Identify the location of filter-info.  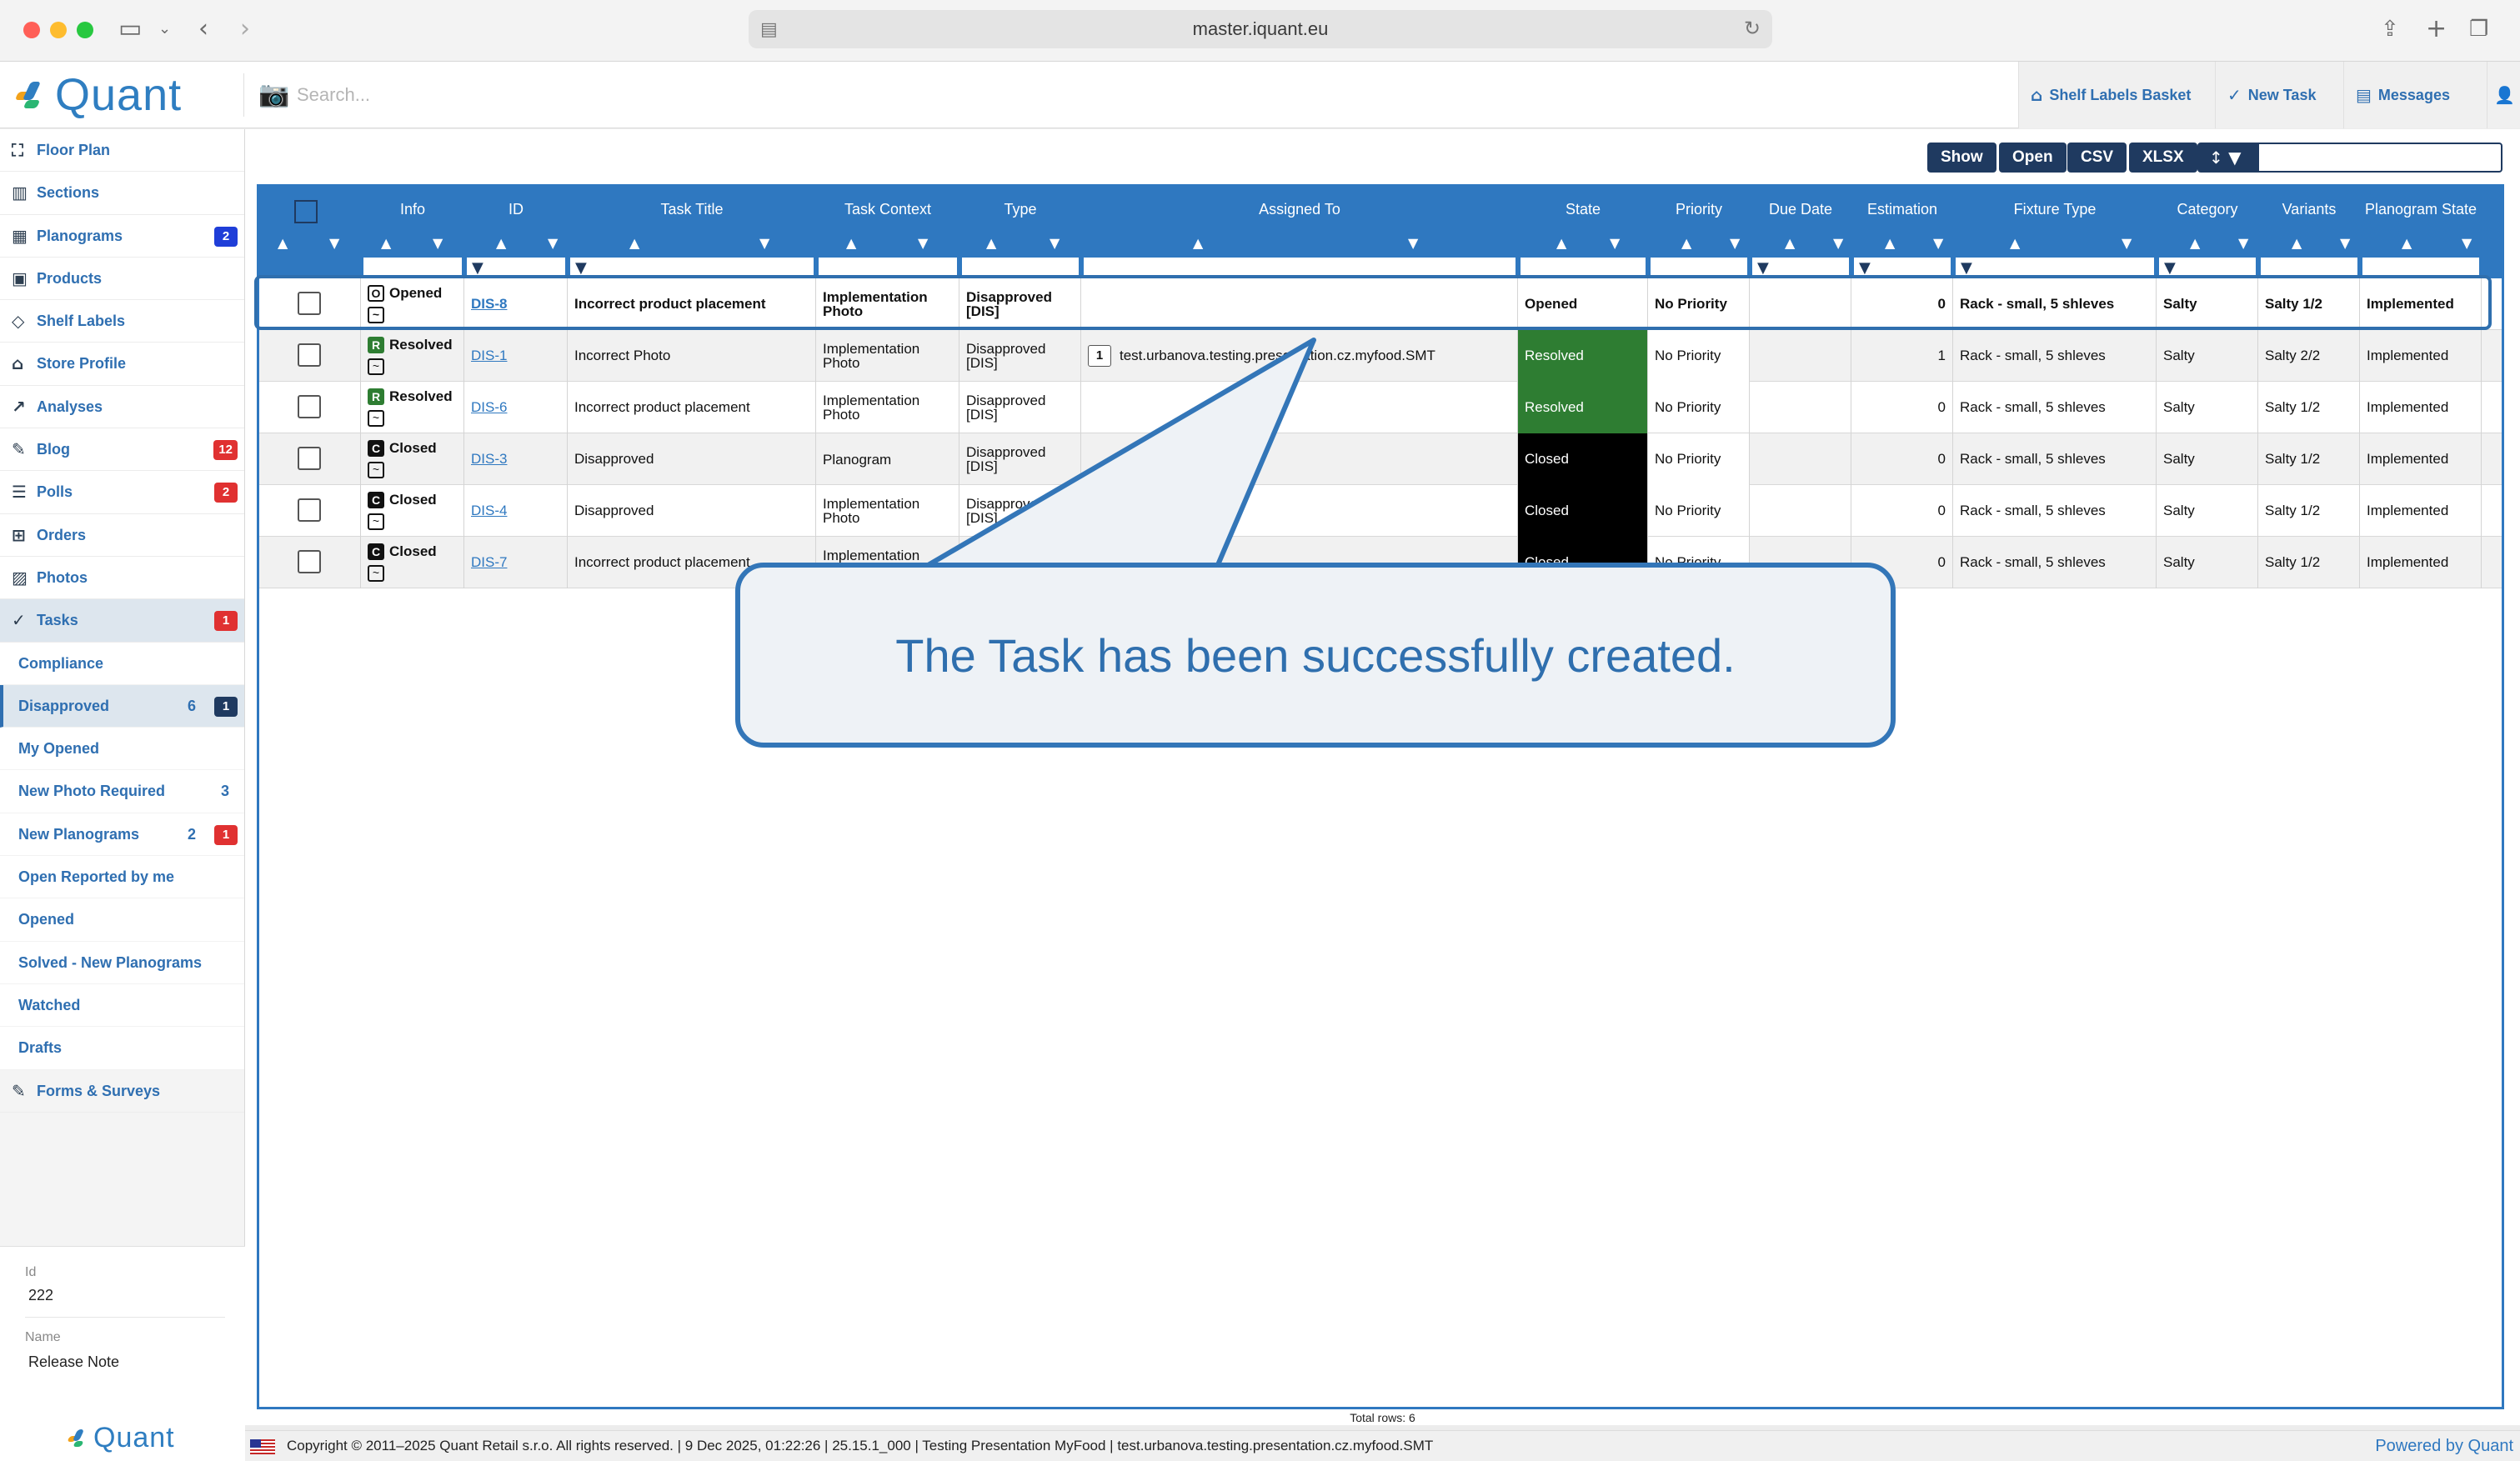
(413, 268).